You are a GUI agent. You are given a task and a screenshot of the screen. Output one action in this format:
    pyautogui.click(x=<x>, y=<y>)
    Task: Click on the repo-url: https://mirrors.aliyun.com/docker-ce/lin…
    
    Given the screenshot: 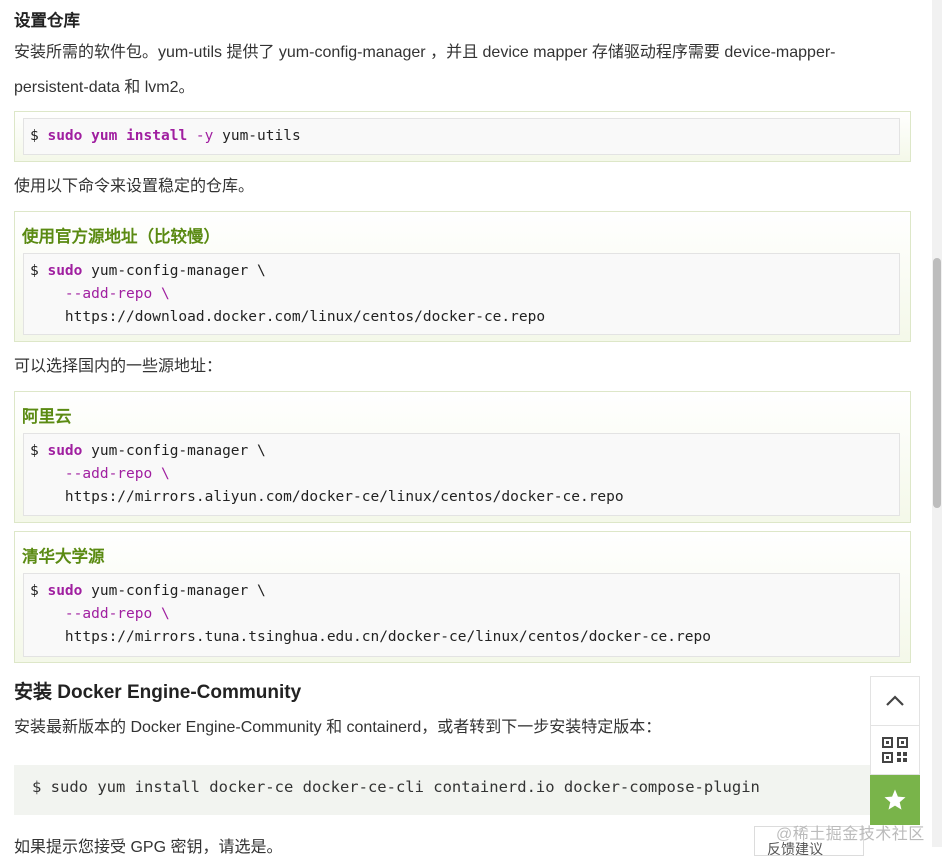 What is the action you would take?
    pyautogui.click(x=344, y=497)
    